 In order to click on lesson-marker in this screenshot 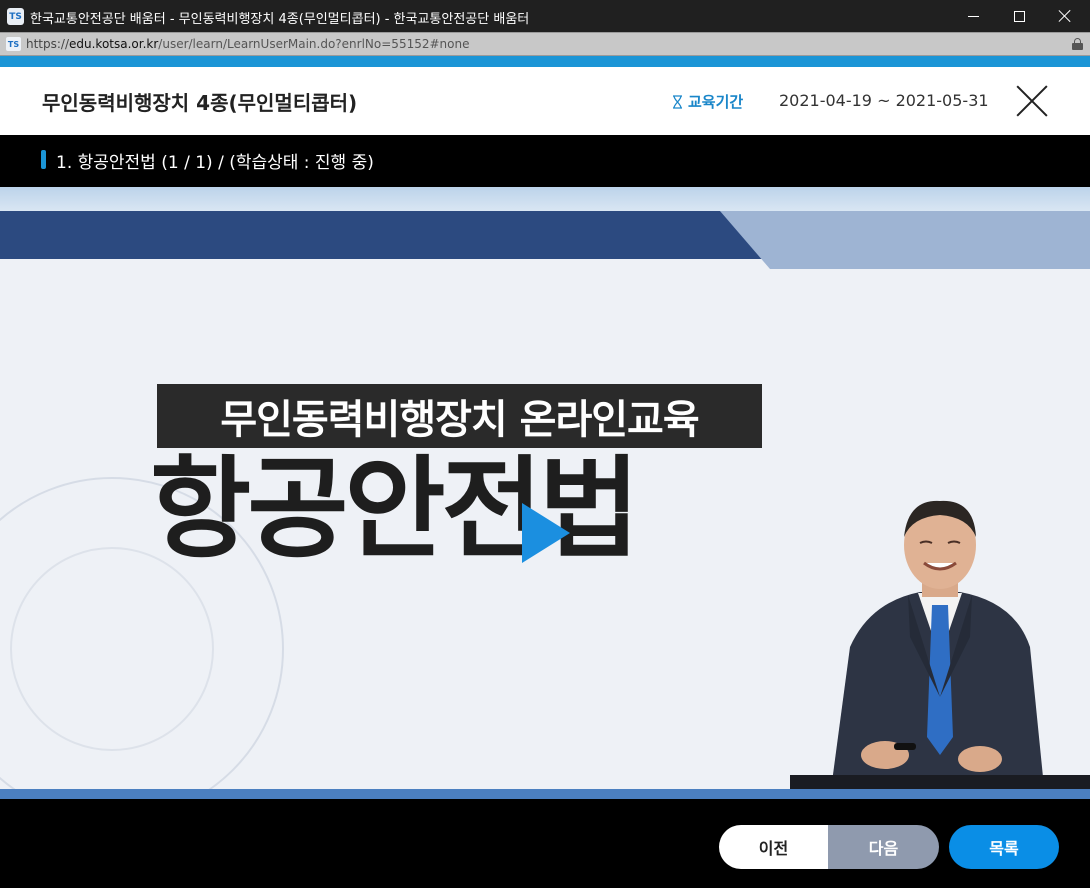, I will do `click(43, 159)`.